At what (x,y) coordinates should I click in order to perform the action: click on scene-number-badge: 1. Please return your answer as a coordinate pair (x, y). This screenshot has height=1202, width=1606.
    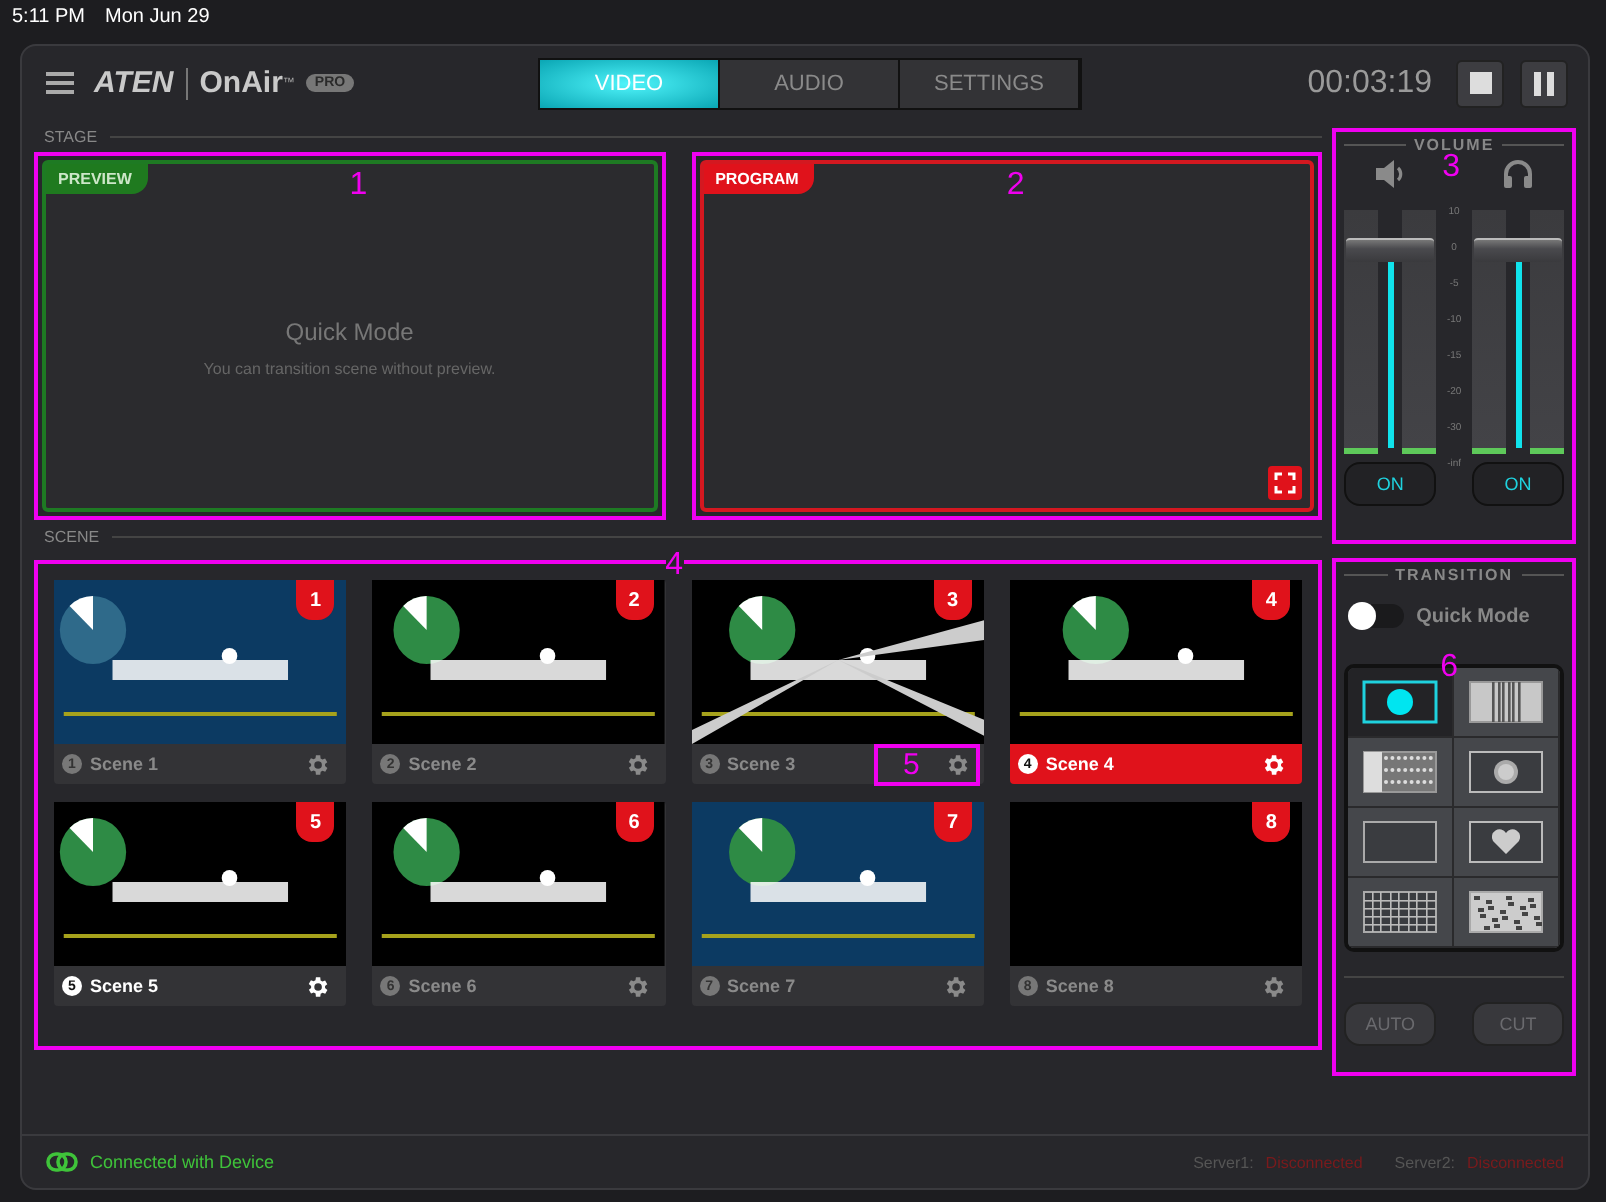
    Looking at the image, I should click on (315, 600).